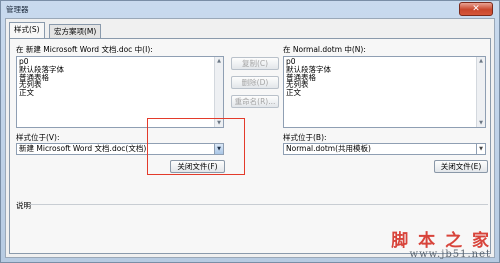  What do you see at coordinates (38, 137) in the screenshot?
I see `left-location-label: 样式位于(V):` at bounding box center [38, 137].